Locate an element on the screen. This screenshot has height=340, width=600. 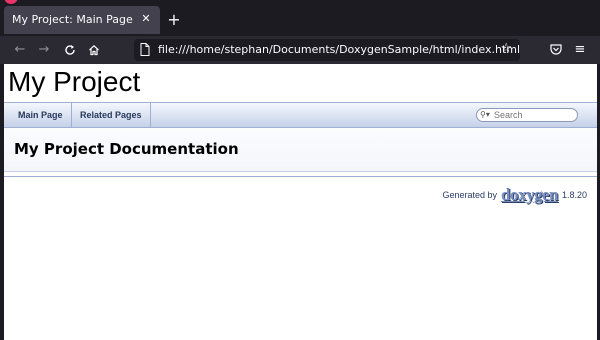
footer-divider is located at coordinates (300, 176).